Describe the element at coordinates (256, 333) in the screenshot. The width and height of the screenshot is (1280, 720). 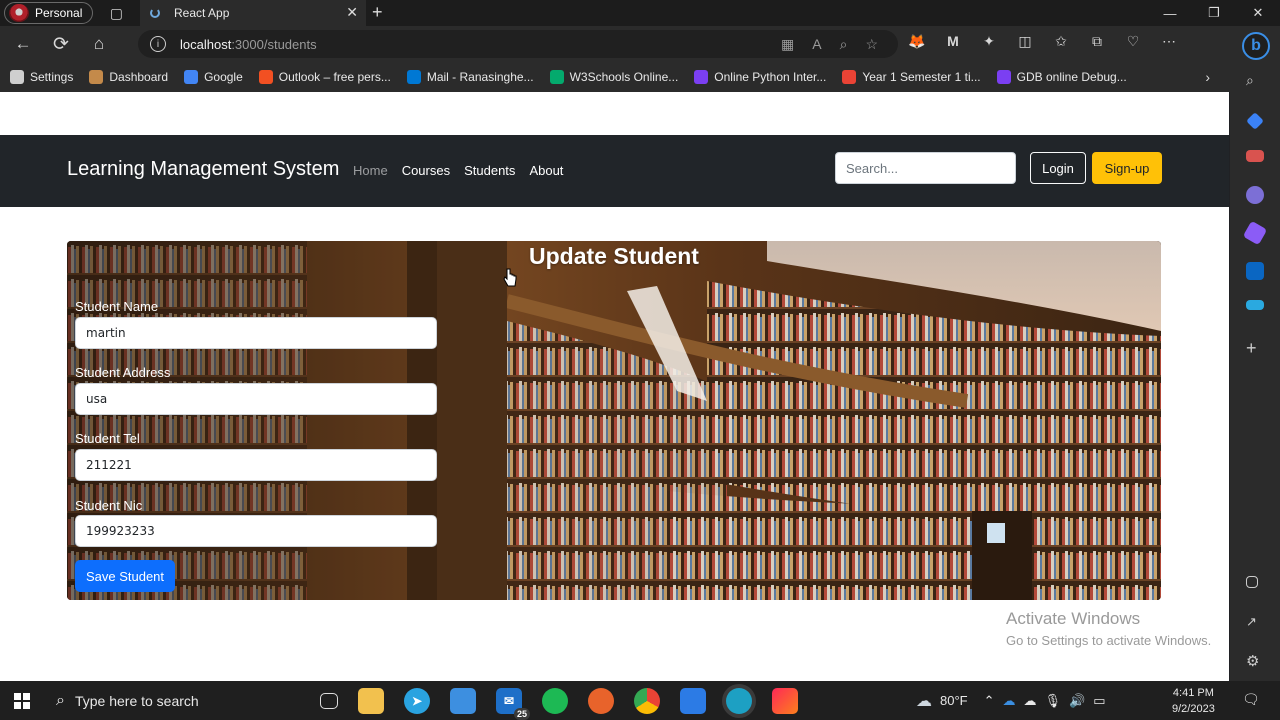
I see `student-name-input: martin` at that location.